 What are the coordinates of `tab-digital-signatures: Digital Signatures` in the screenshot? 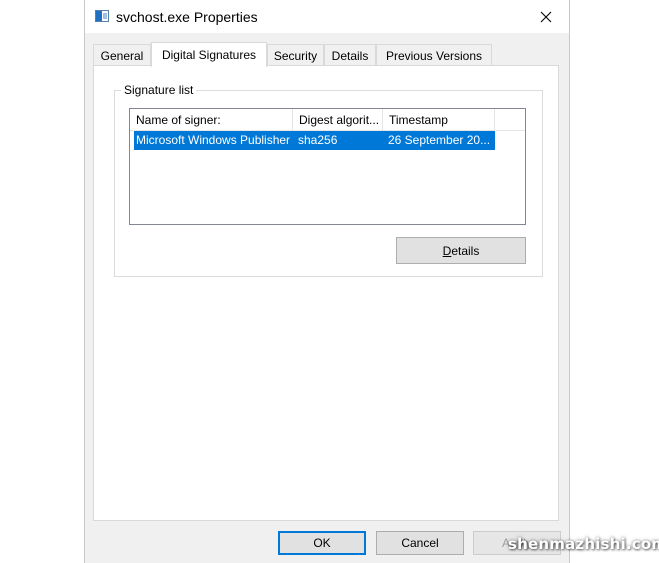 It's located at (209, 54).